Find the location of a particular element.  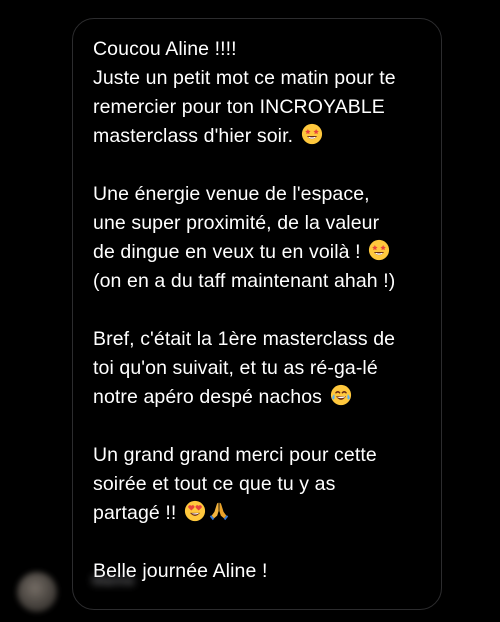

sender-name: Marine is located at coordinates (113, 580).